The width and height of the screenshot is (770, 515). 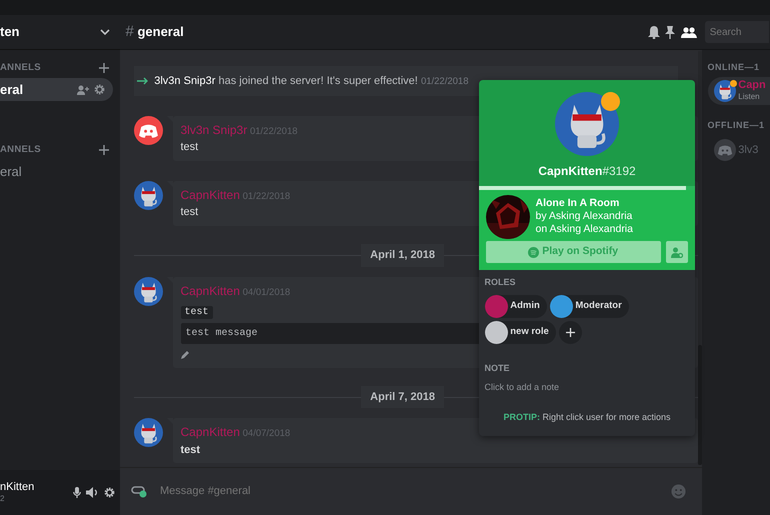 I want to click on section-label: ROLES, so click(x=500, y=282).